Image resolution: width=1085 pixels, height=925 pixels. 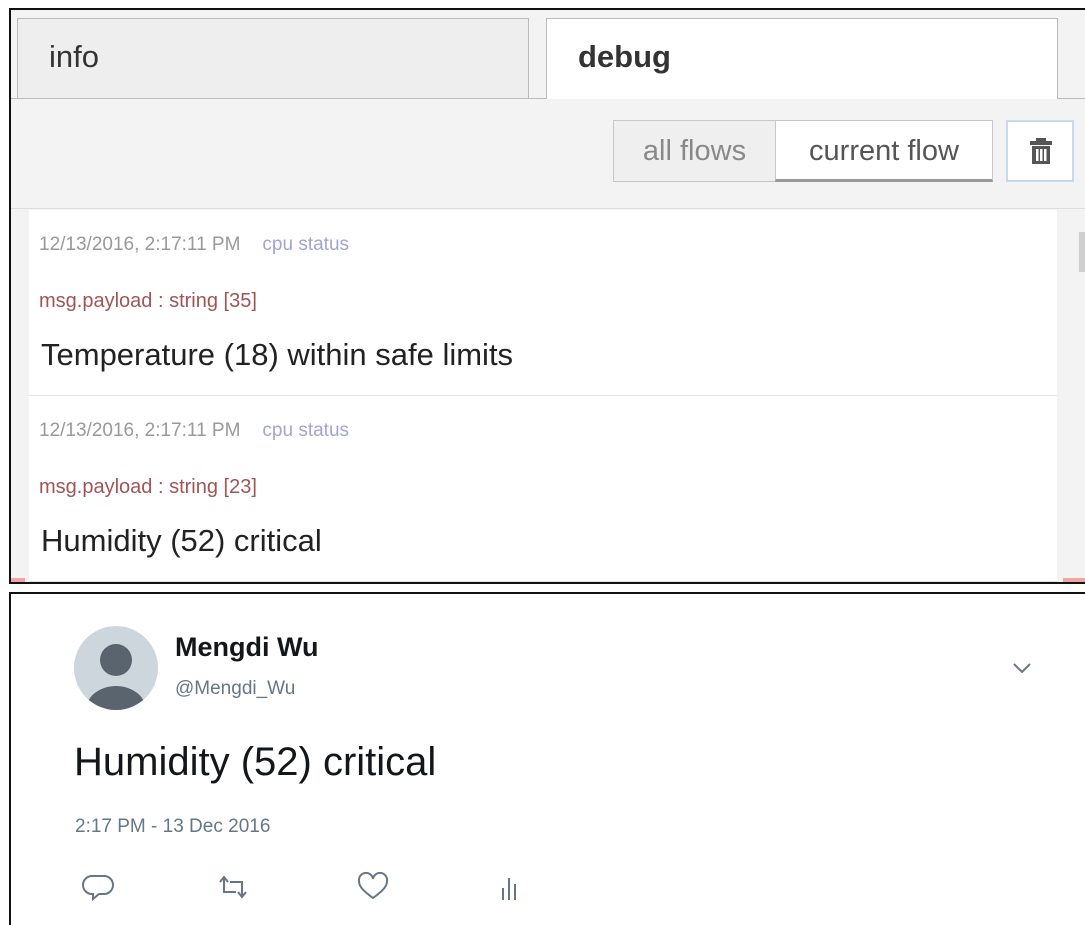 I want to click on avatar, so click(x=116, y=668).